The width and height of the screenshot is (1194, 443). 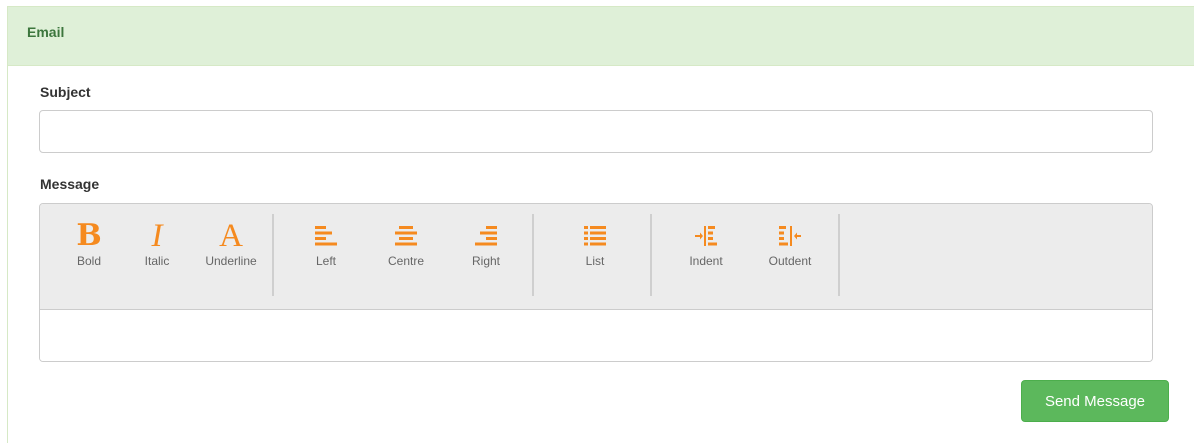 I want to click on align-center-icon, so click(x=406, y=236).